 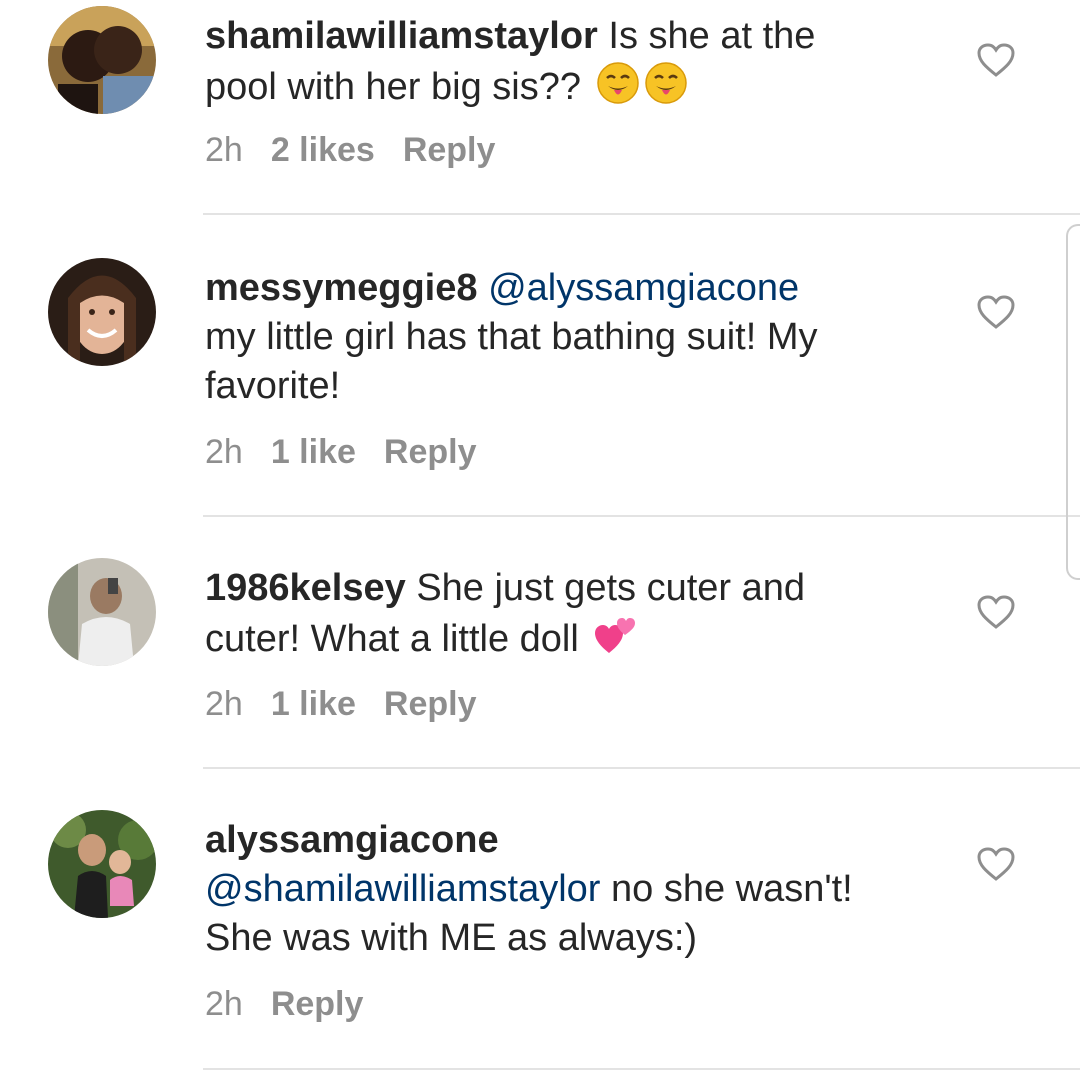 I want to click on comment-likes: 2 likes, so click(x=323, y=150).